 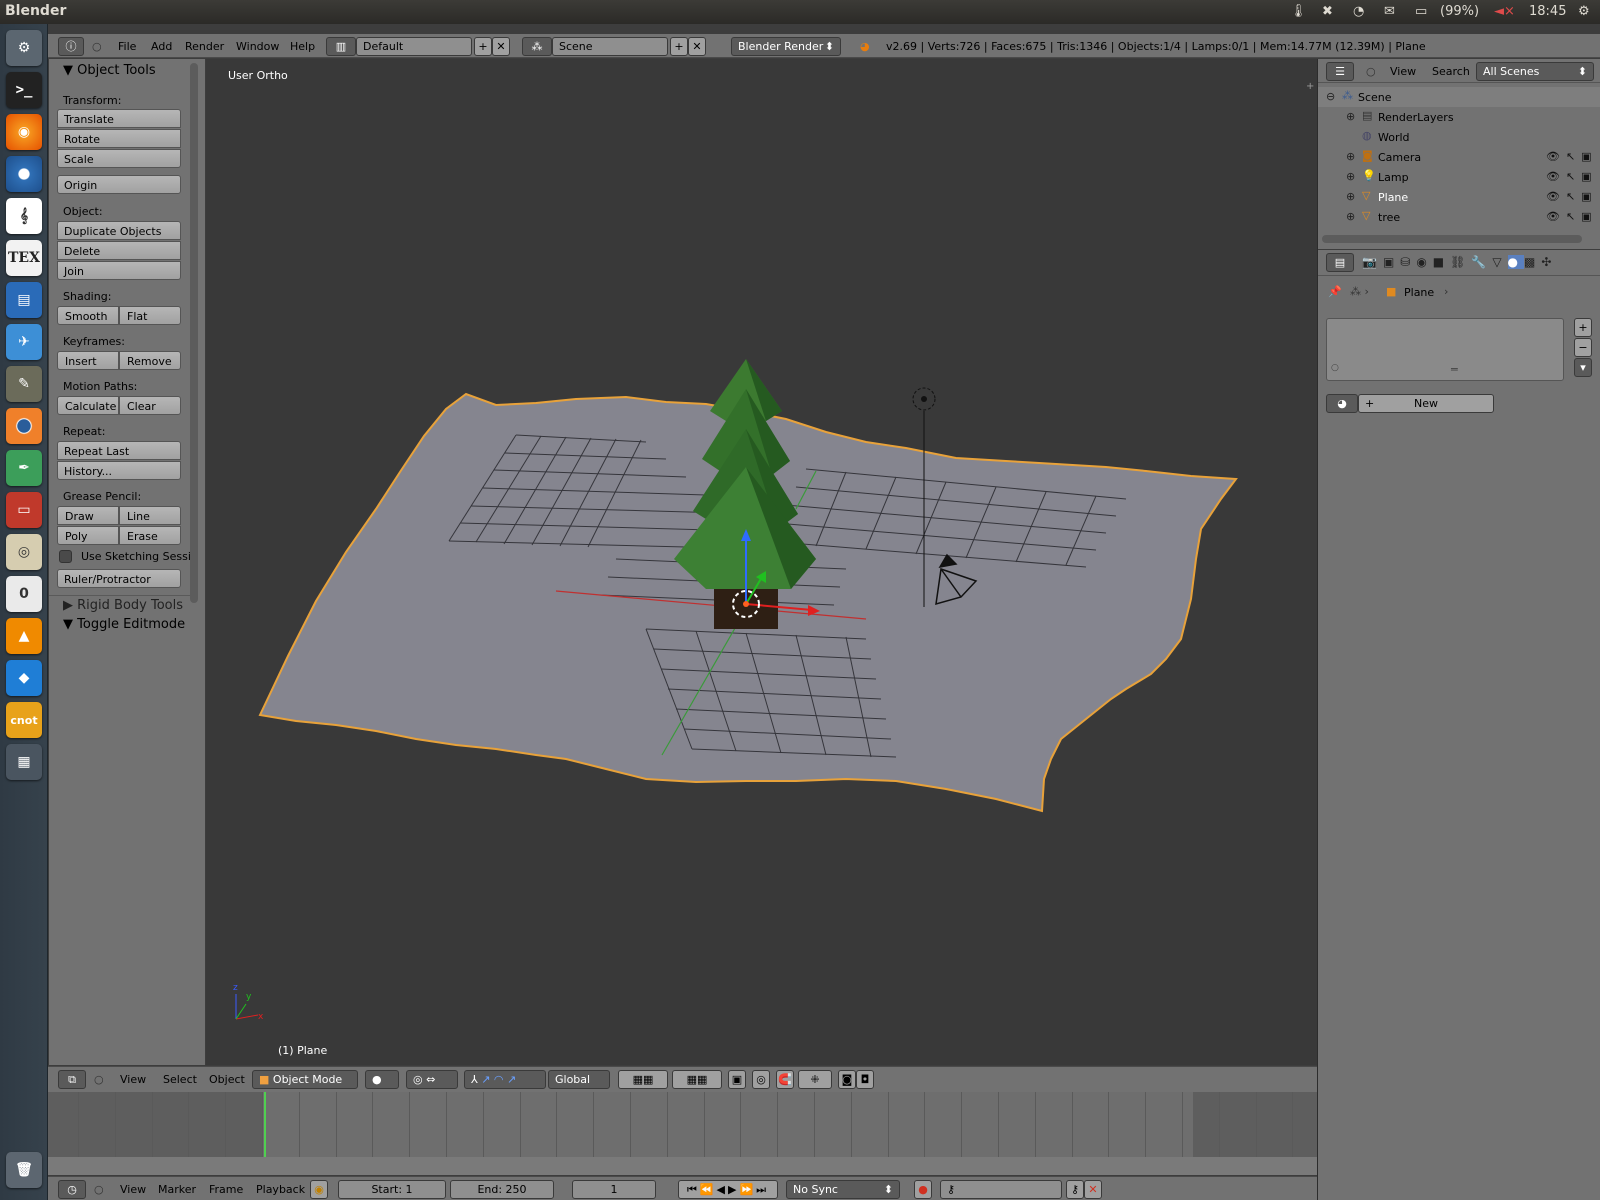 I want to click on blender-icon, so click(x=24, y=426).